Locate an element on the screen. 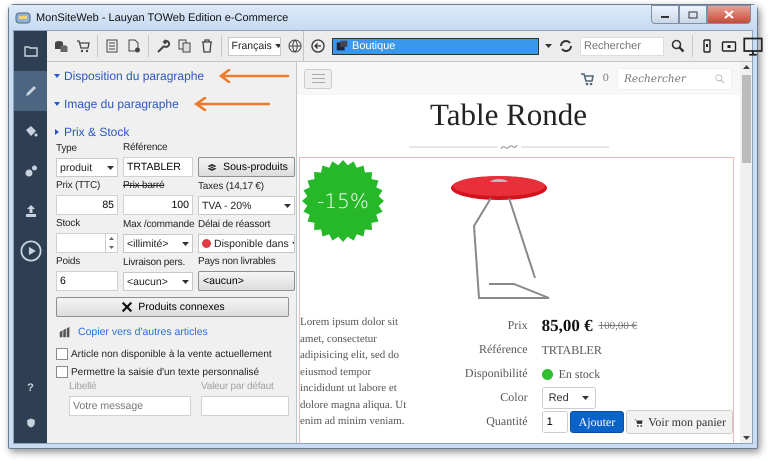 This screenshot has height=461, width=768. price: 85,00 € is located at coordinates (567, 326).